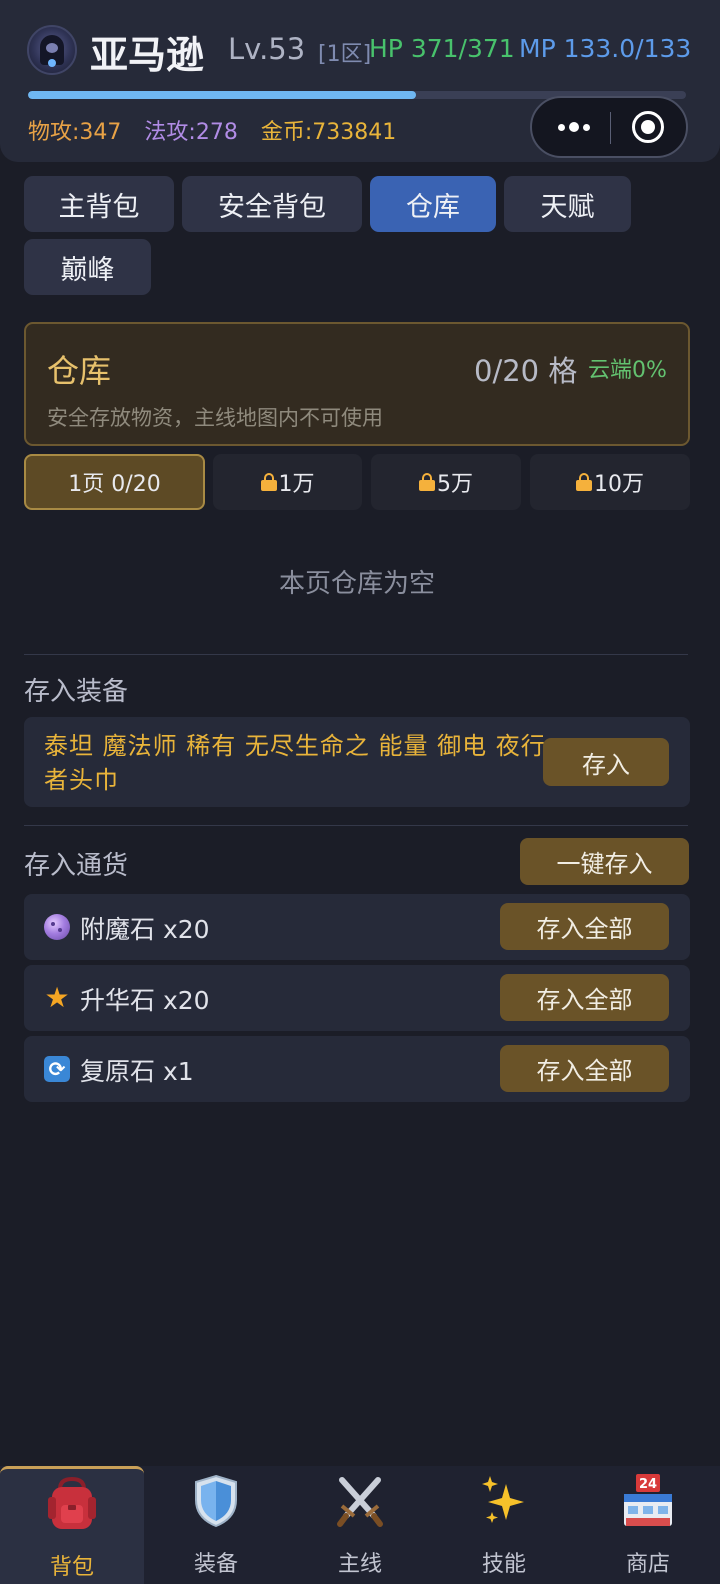 This screenshot has height=1584, width=720. What do you see at coordinates (99, 204) in the screenshot?
I see `tab-main-bag: 主背包` at bounding box center [99, 204].